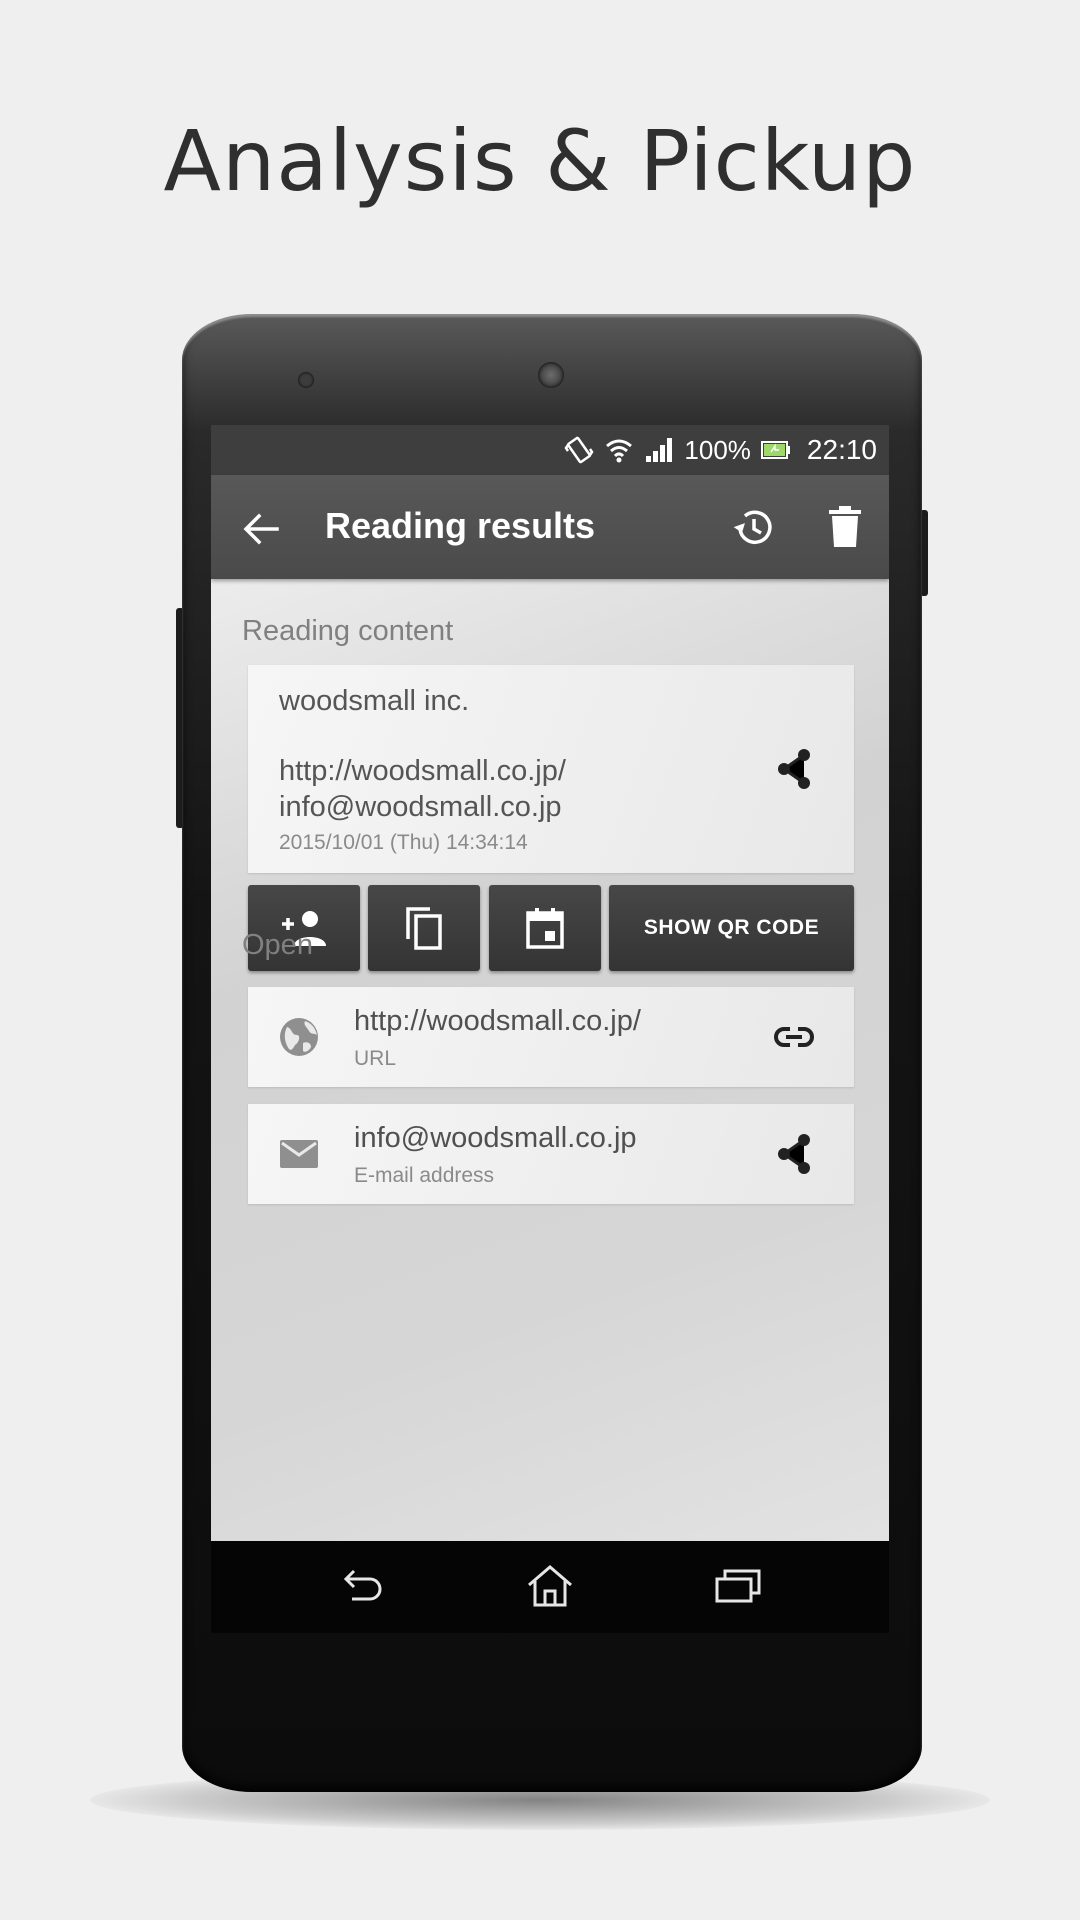  Describe the element at coordinates (306, 380) in the screenshot. I see `front-camera` at that location.